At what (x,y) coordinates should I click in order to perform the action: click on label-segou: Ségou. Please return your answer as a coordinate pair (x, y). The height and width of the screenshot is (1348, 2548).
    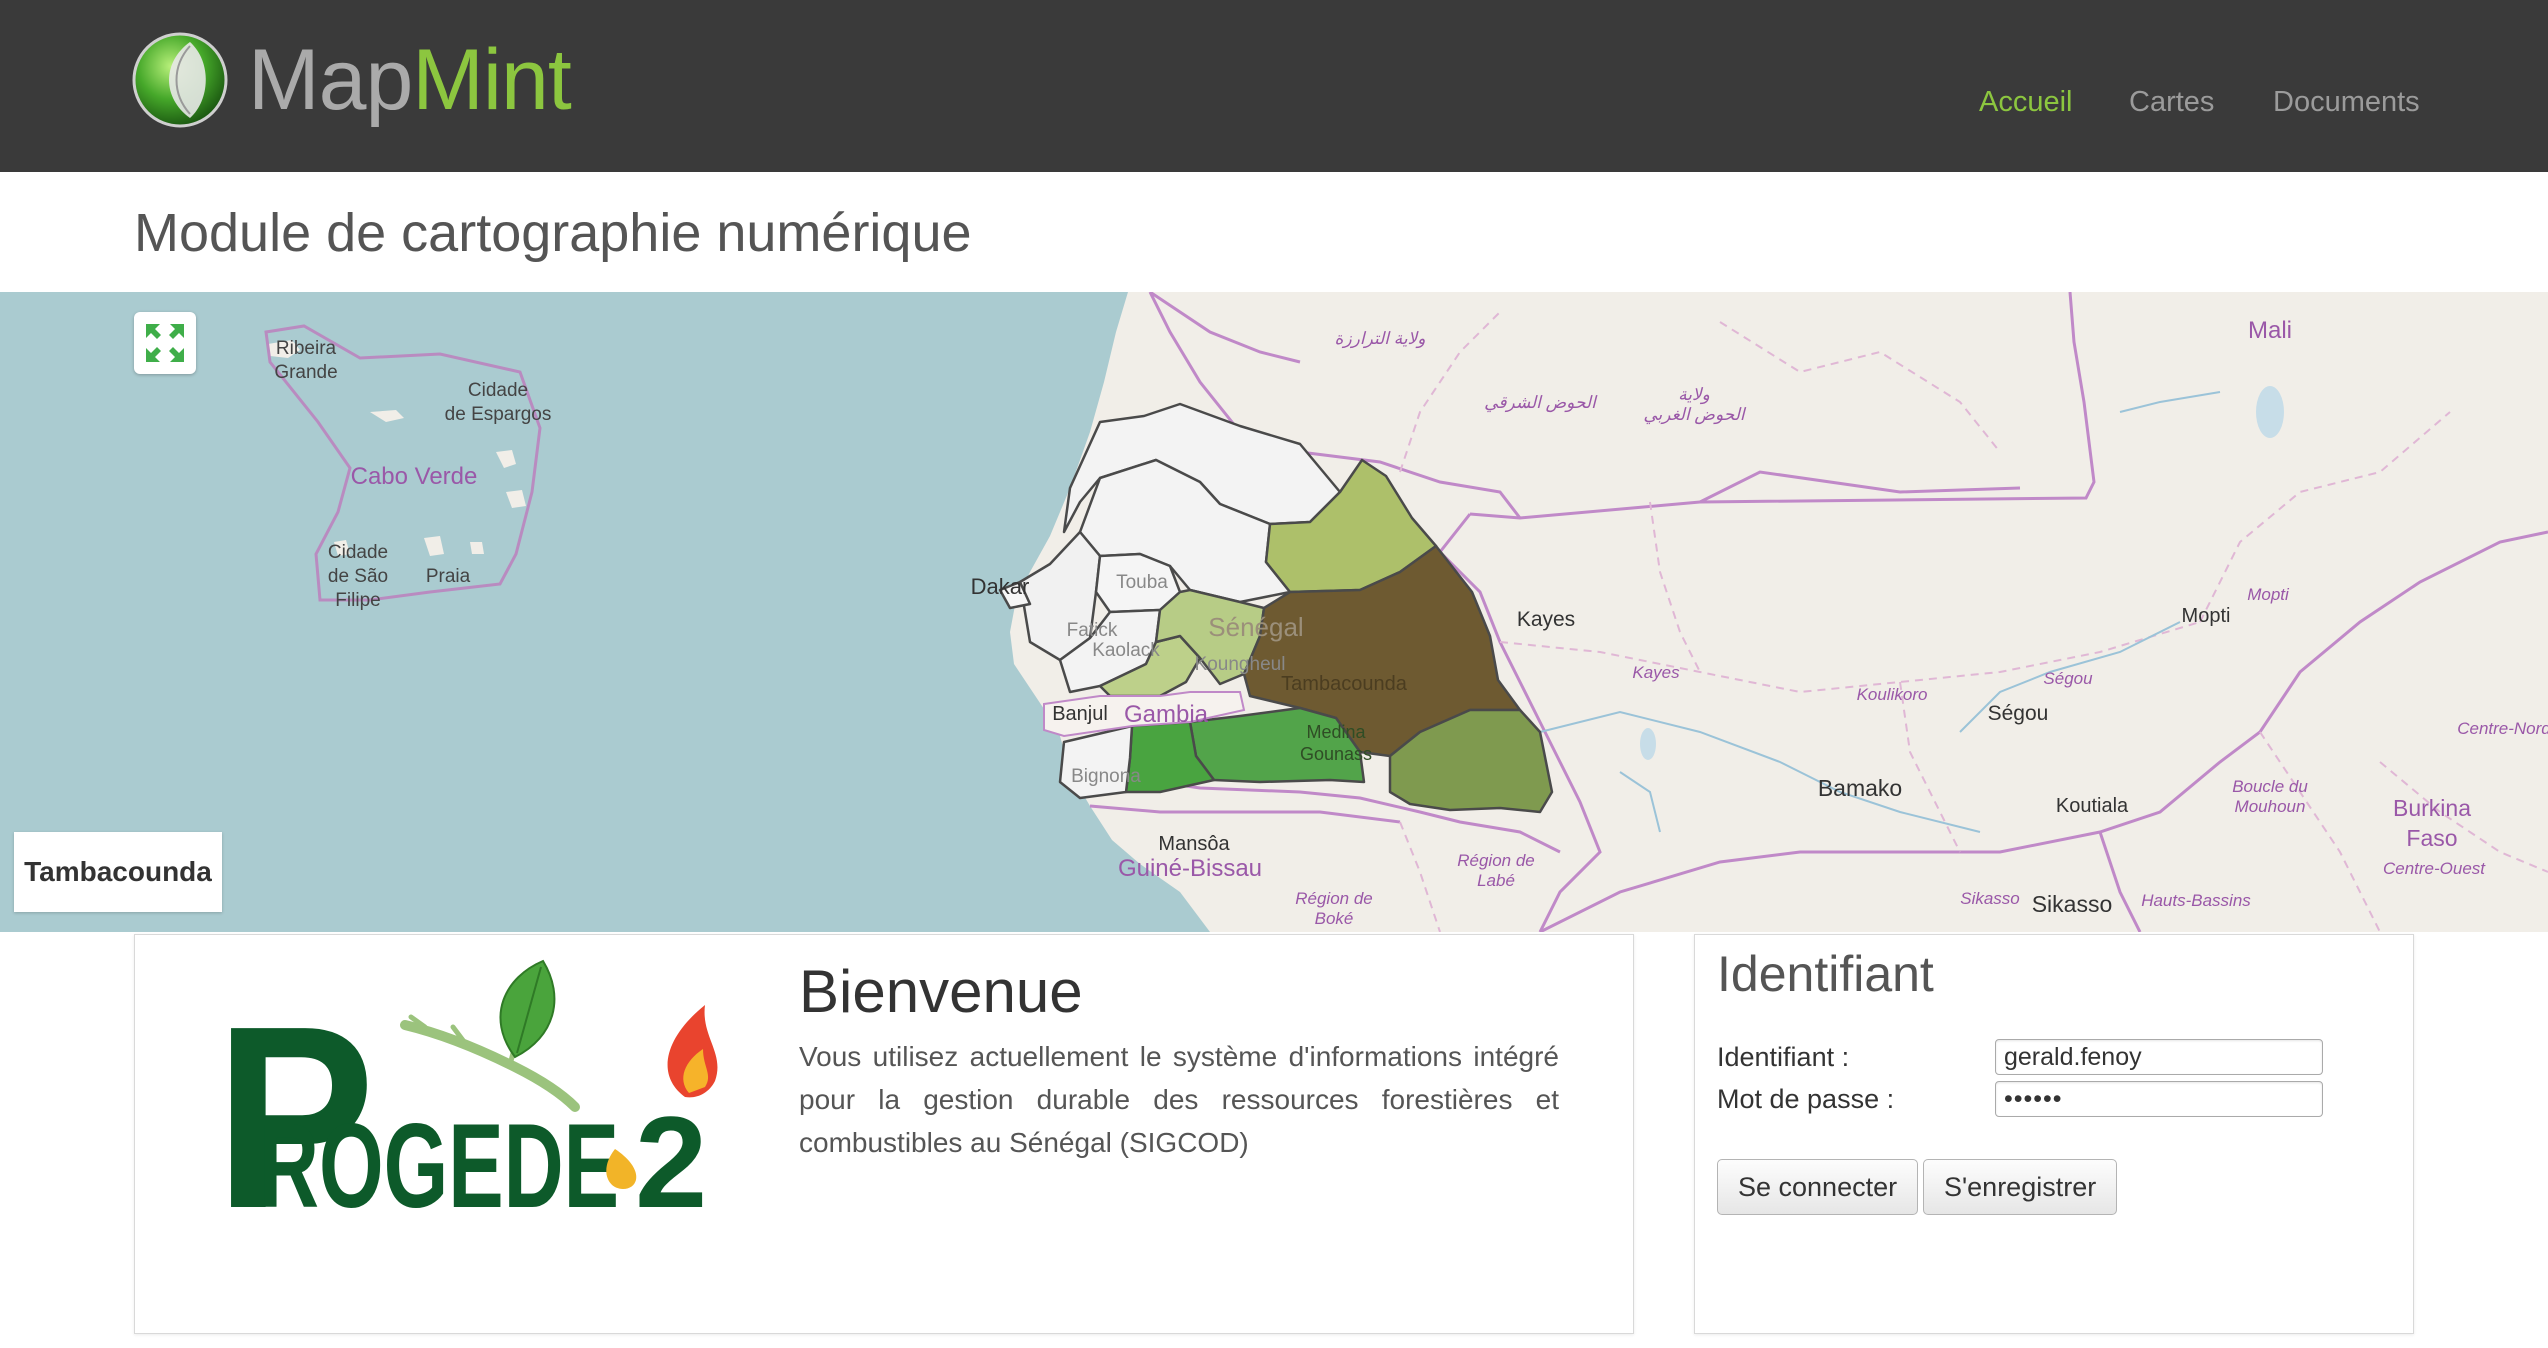
    Looking at the image, I should click on (2018, 713).